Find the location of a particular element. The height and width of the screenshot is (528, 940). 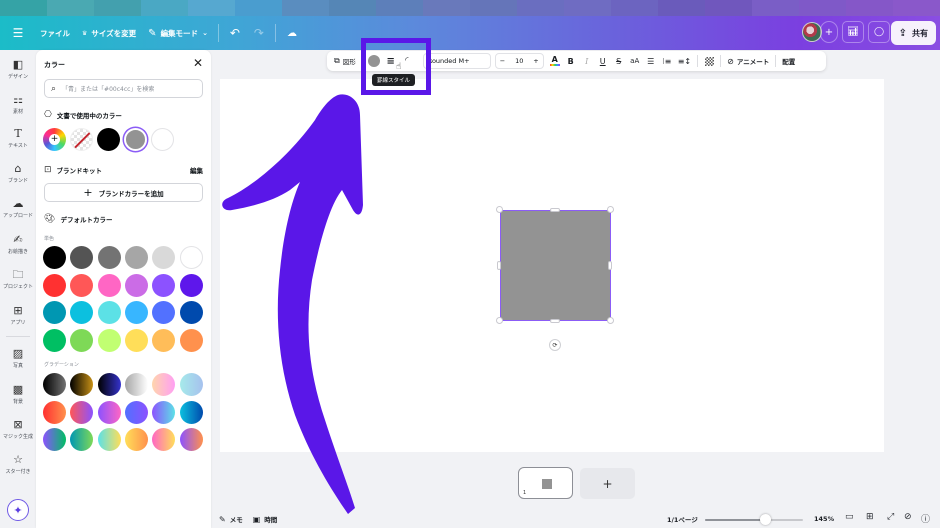

font-size-stepper: − 10 + is located at coordinates (519, 61).